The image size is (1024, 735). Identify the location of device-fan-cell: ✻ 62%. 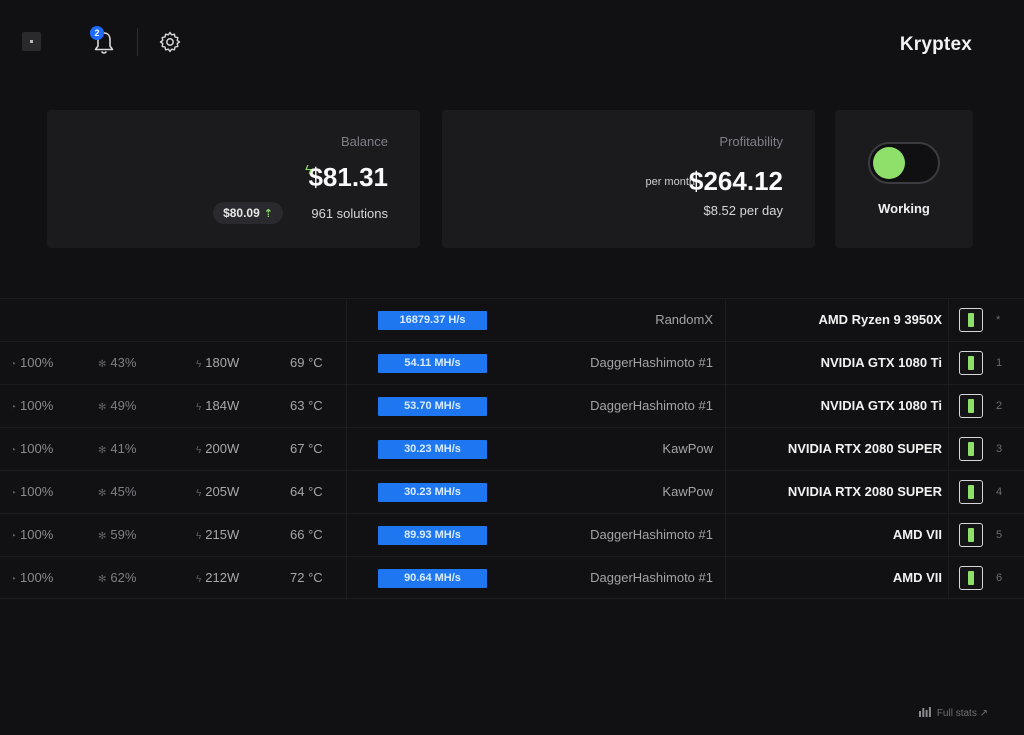
(127, 577).